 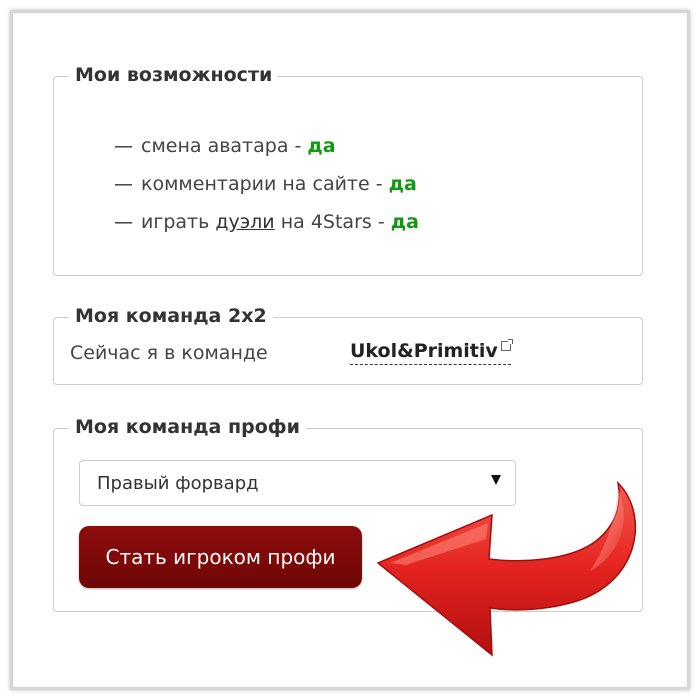 I want to click on team-name-text: Ukol&Primitiv, so click(x=424, y=351).